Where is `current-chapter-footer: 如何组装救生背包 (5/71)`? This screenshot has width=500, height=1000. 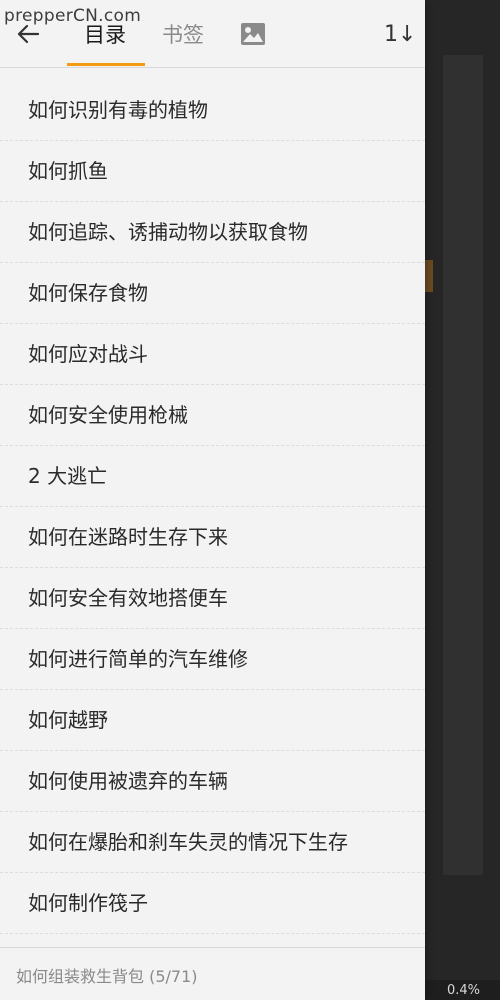 current-chapter-footer: 如何组装救生背包 (5/71) is located at coordinates (212, 973).